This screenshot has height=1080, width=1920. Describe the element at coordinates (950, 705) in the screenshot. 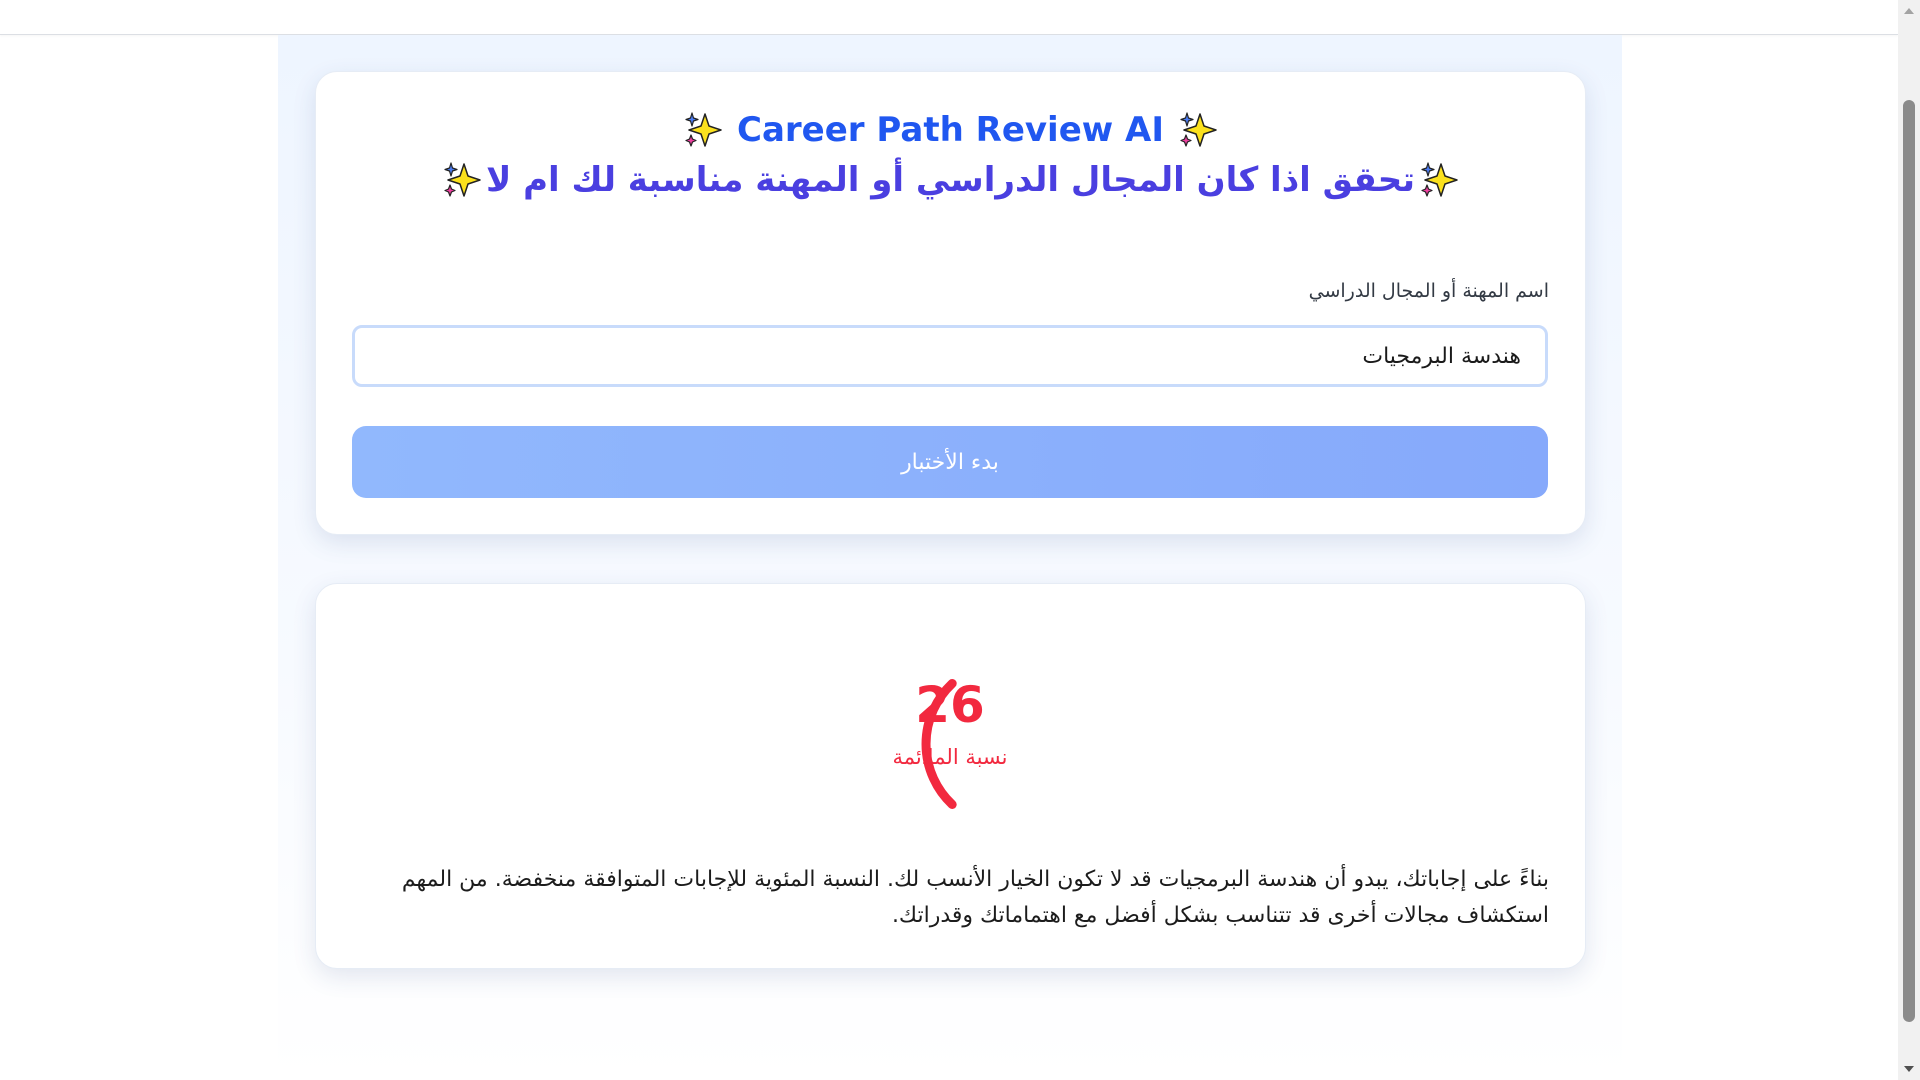

I see `match-score: 26` at that location.